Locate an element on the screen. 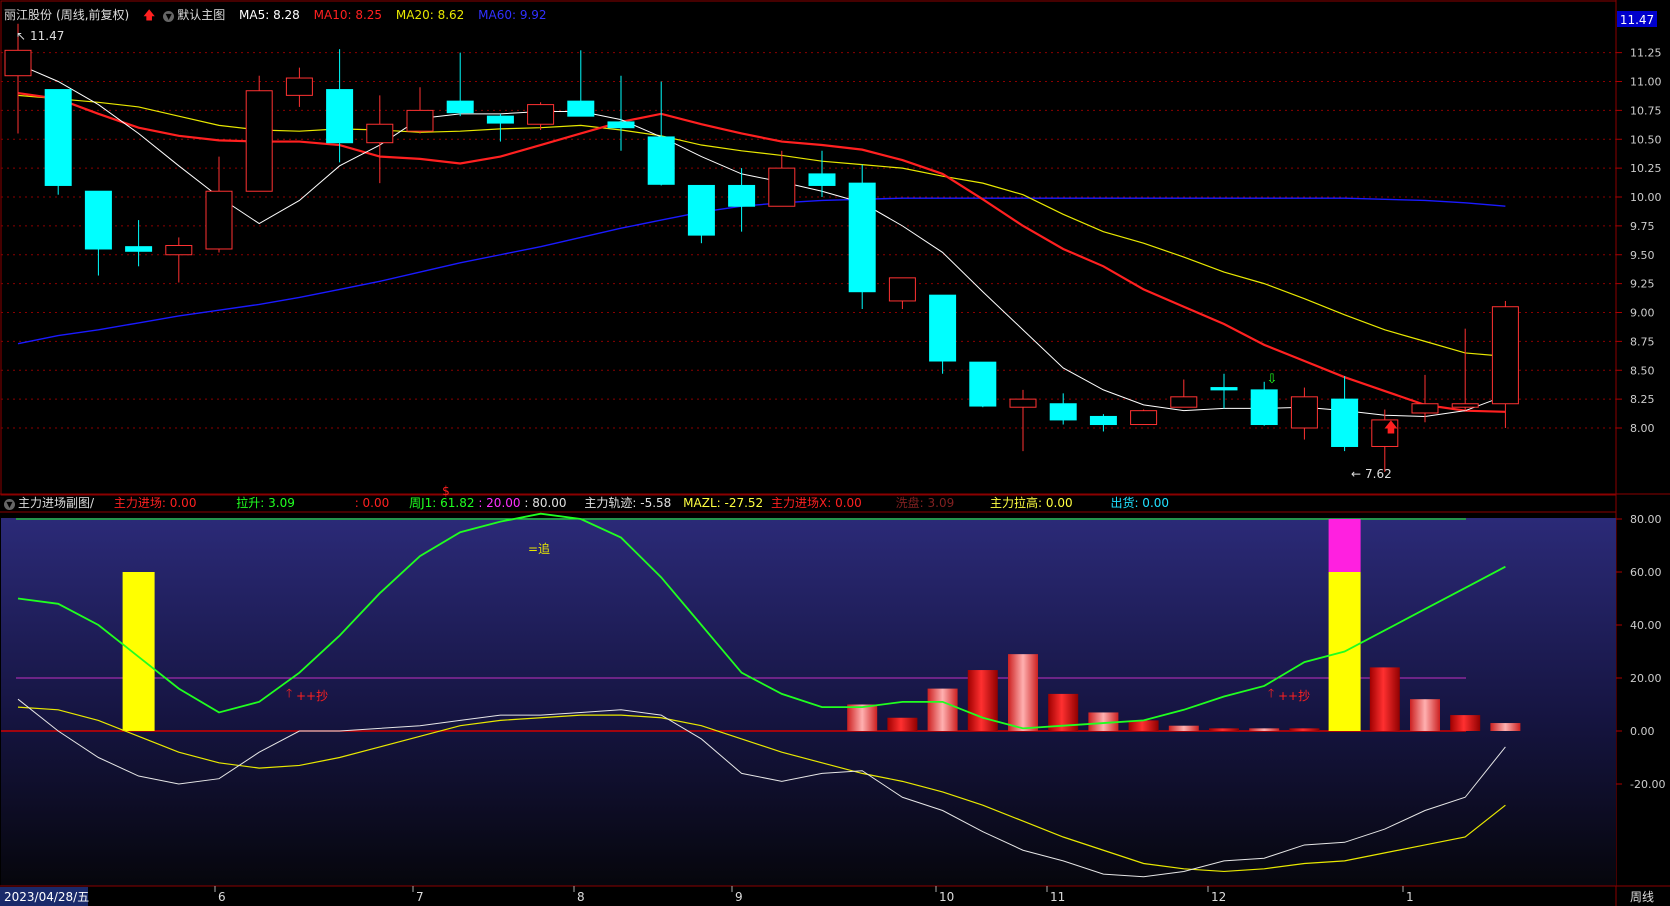  month-label: 10 is located at coordinates (946, 897).